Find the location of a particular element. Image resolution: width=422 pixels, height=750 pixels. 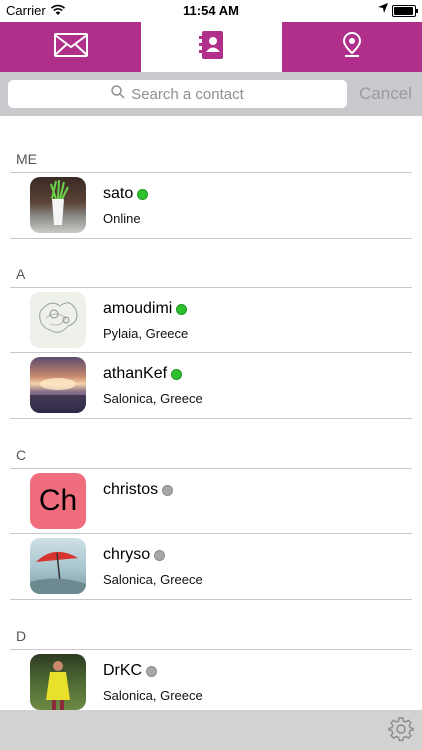

gear-icon is located at coordinates (401, 731).